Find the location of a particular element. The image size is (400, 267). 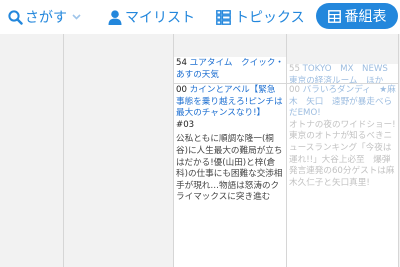

program-title: TOKYO MX NEWS 東京の経済ルーム ほか is located at coordinates (343, 73).